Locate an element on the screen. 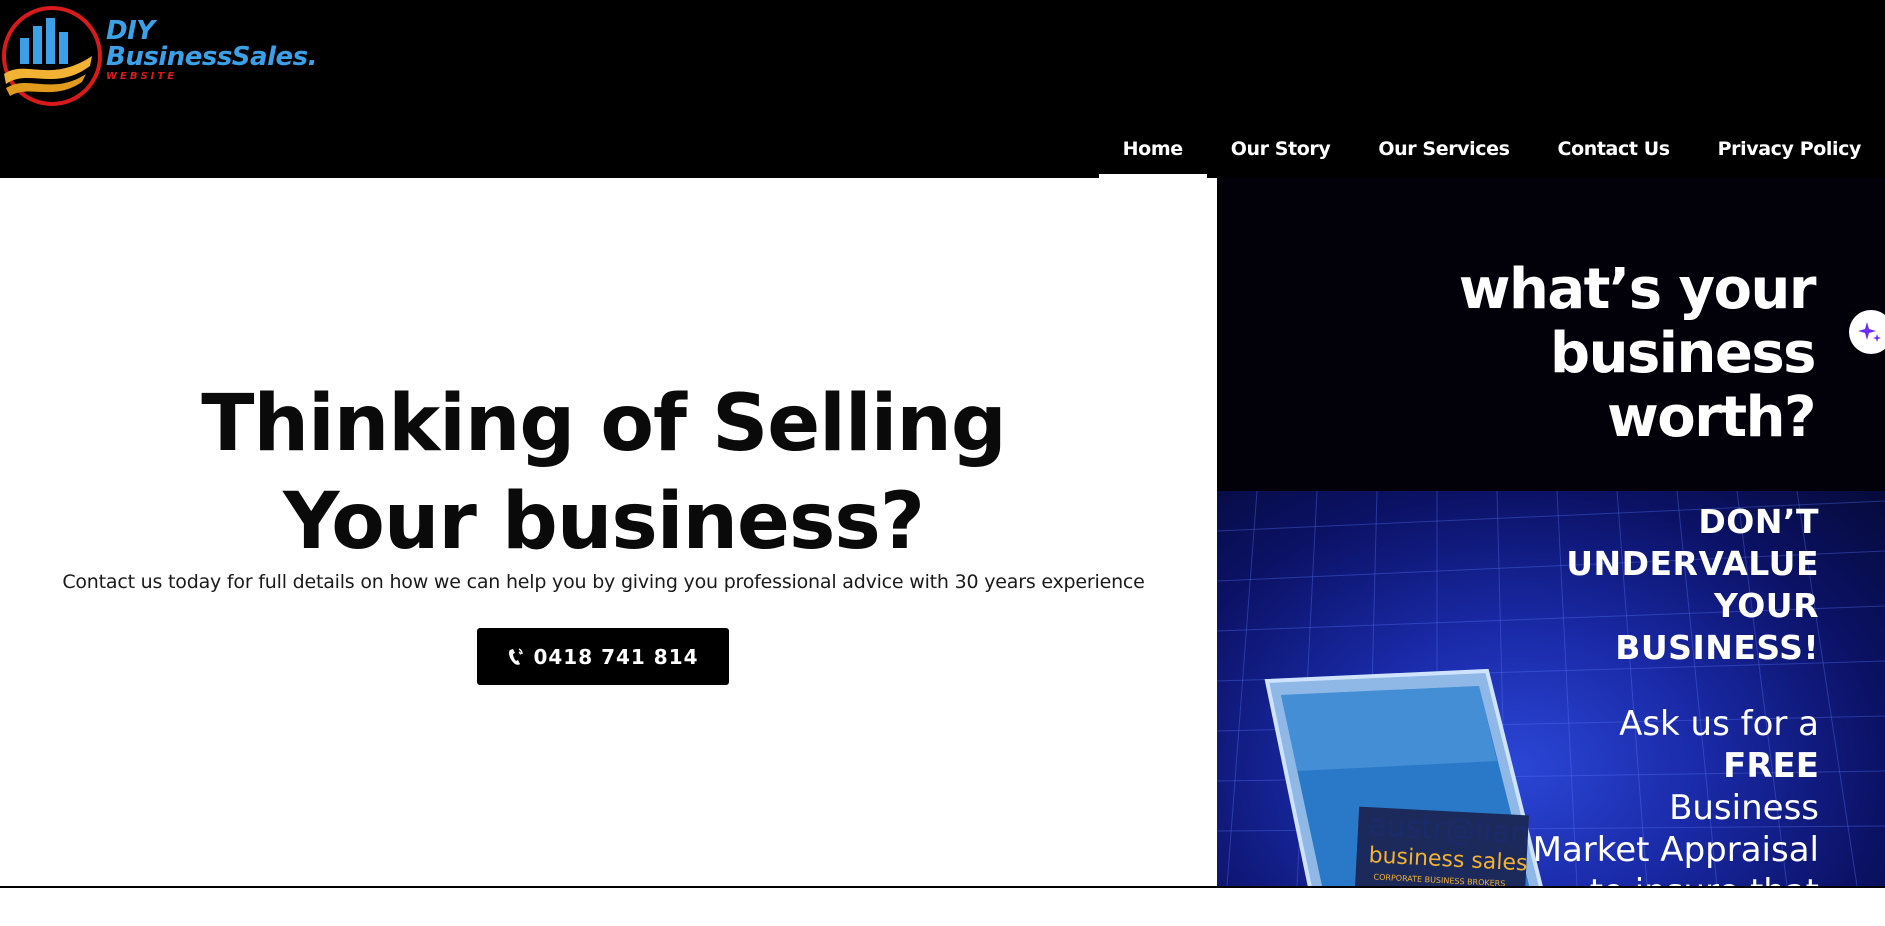 The image size is (1885, 926). ad-top-panel: what’s your business worth? is located at coordinates (1551, 334).